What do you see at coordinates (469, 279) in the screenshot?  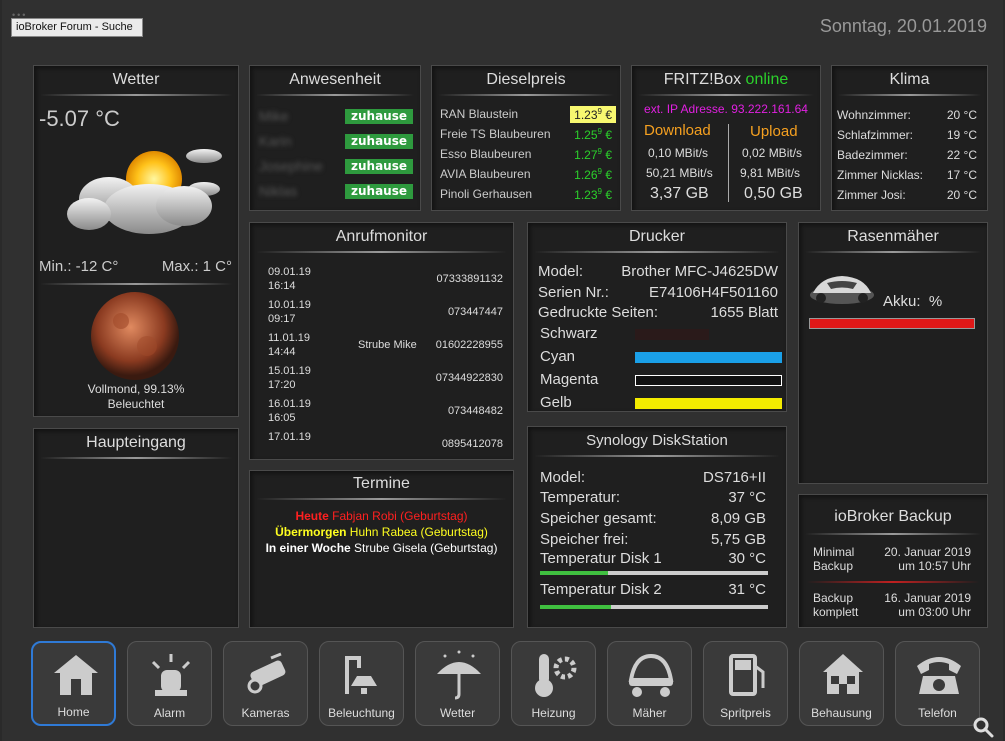 I see `call-number: 07333891132` at bounding box center [469, 279].